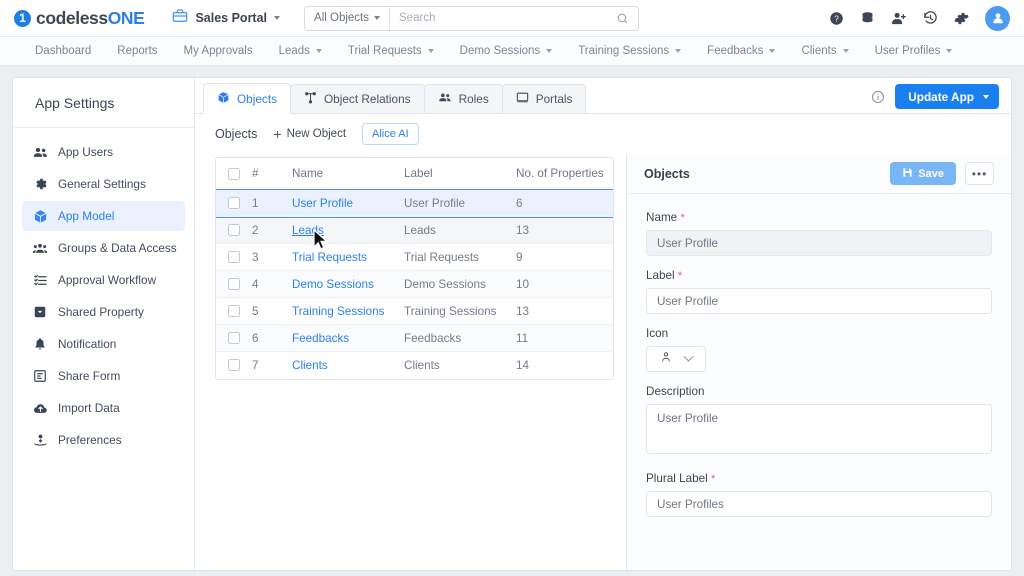  Describe the element at coordinates (333, 284) in the screenshot. I see `row-name-link: Demo Sessions` at that location.